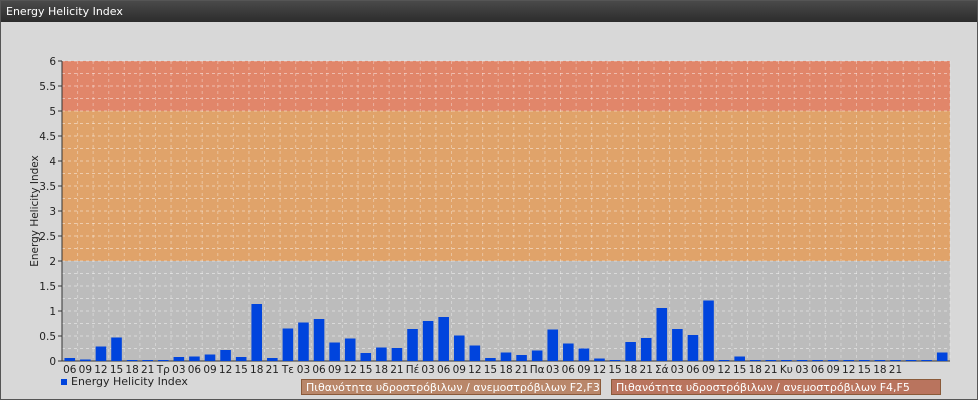 The width and height of the screenshot is (978, 401). I want to click on y-tick-label: 5.5, so click(47, 87).